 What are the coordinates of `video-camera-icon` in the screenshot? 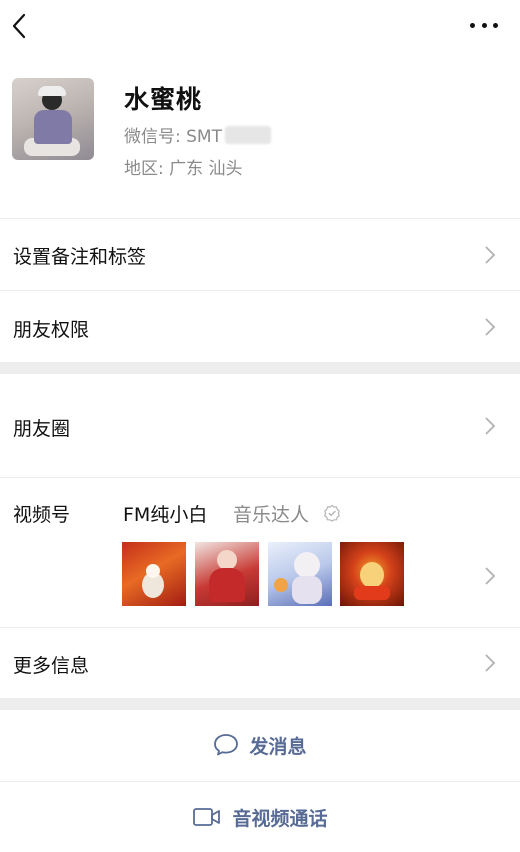 It's located at (207, 817).